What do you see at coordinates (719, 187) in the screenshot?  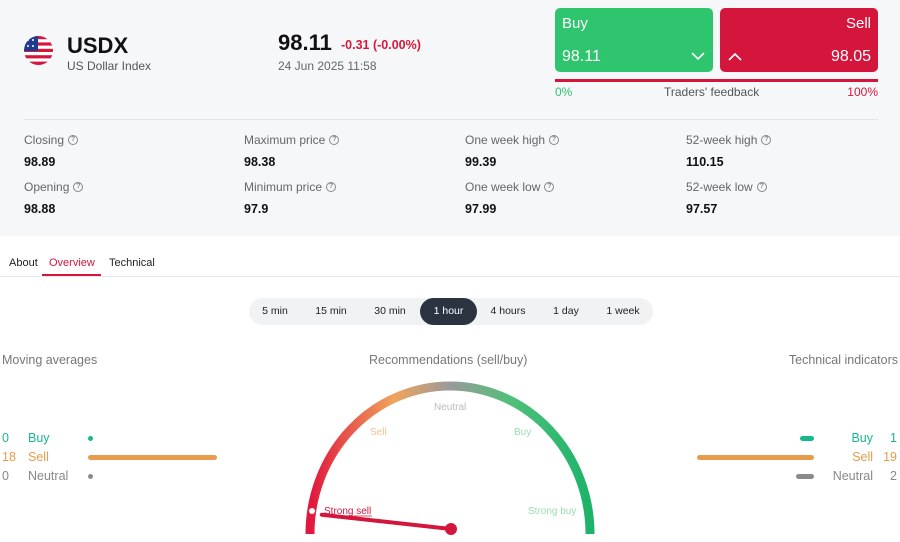 I see `stat-label: 52-week low` at bounding box center [719, 187].